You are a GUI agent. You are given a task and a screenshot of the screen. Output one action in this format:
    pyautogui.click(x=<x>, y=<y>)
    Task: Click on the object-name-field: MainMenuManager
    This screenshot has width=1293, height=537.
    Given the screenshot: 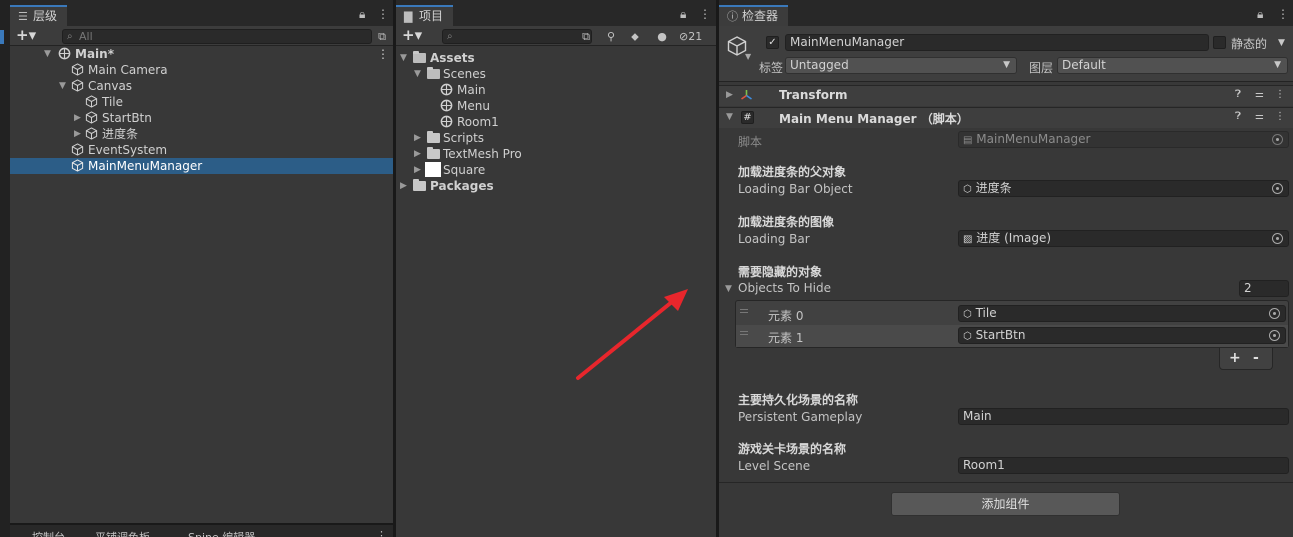 What is the action you would take?
    pyautogui.click(x=997, y=42)
    